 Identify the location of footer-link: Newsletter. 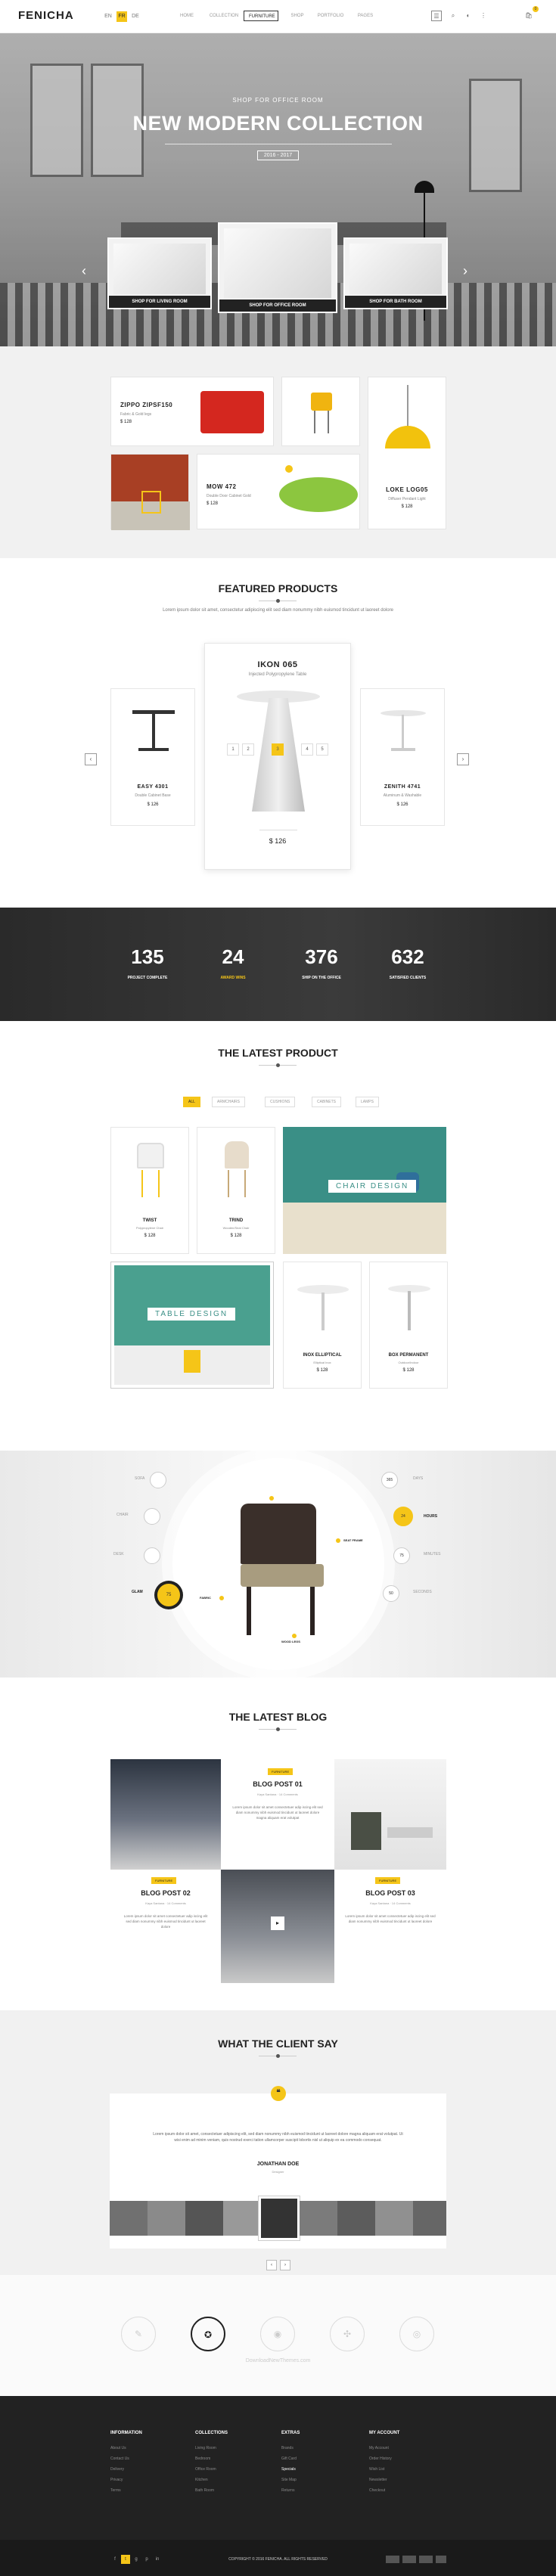
(378, 2480).